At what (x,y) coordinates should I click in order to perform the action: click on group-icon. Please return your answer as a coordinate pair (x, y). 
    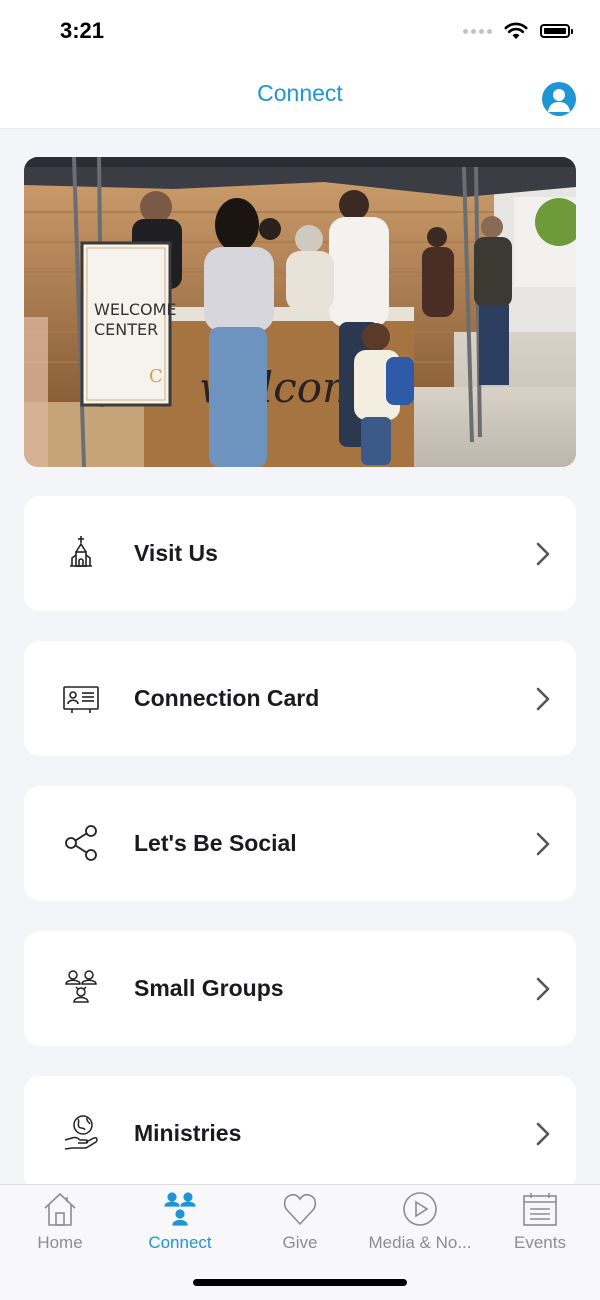
    Looking at the image, I should click on (81, 986).